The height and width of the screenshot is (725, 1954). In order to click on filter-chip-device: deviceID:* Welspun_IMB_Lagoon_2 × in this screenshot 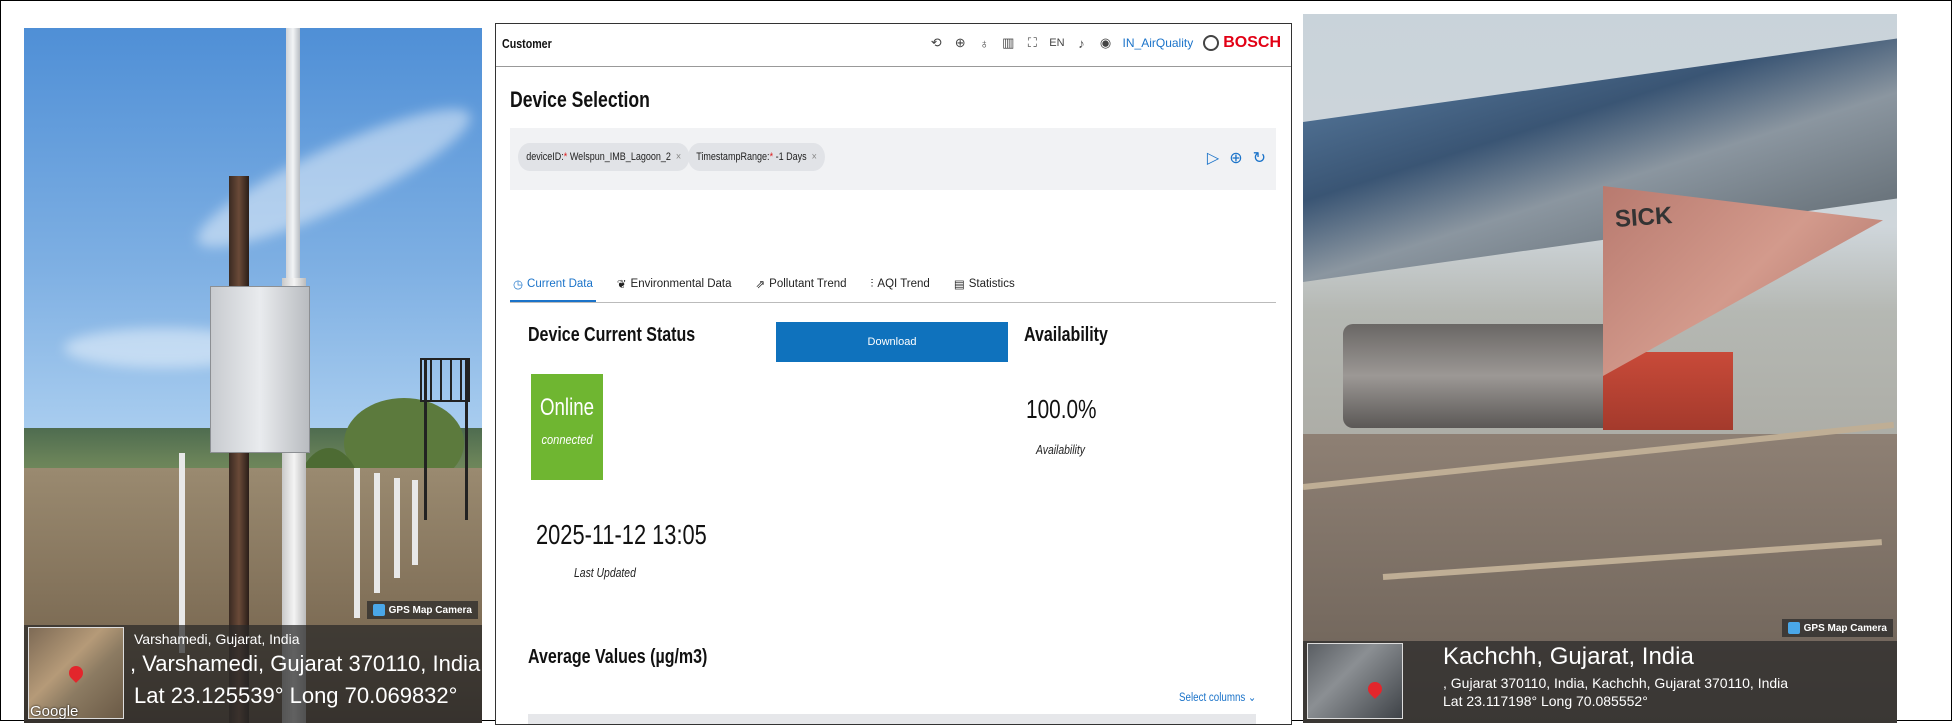, I will do `click(604, 157)`.